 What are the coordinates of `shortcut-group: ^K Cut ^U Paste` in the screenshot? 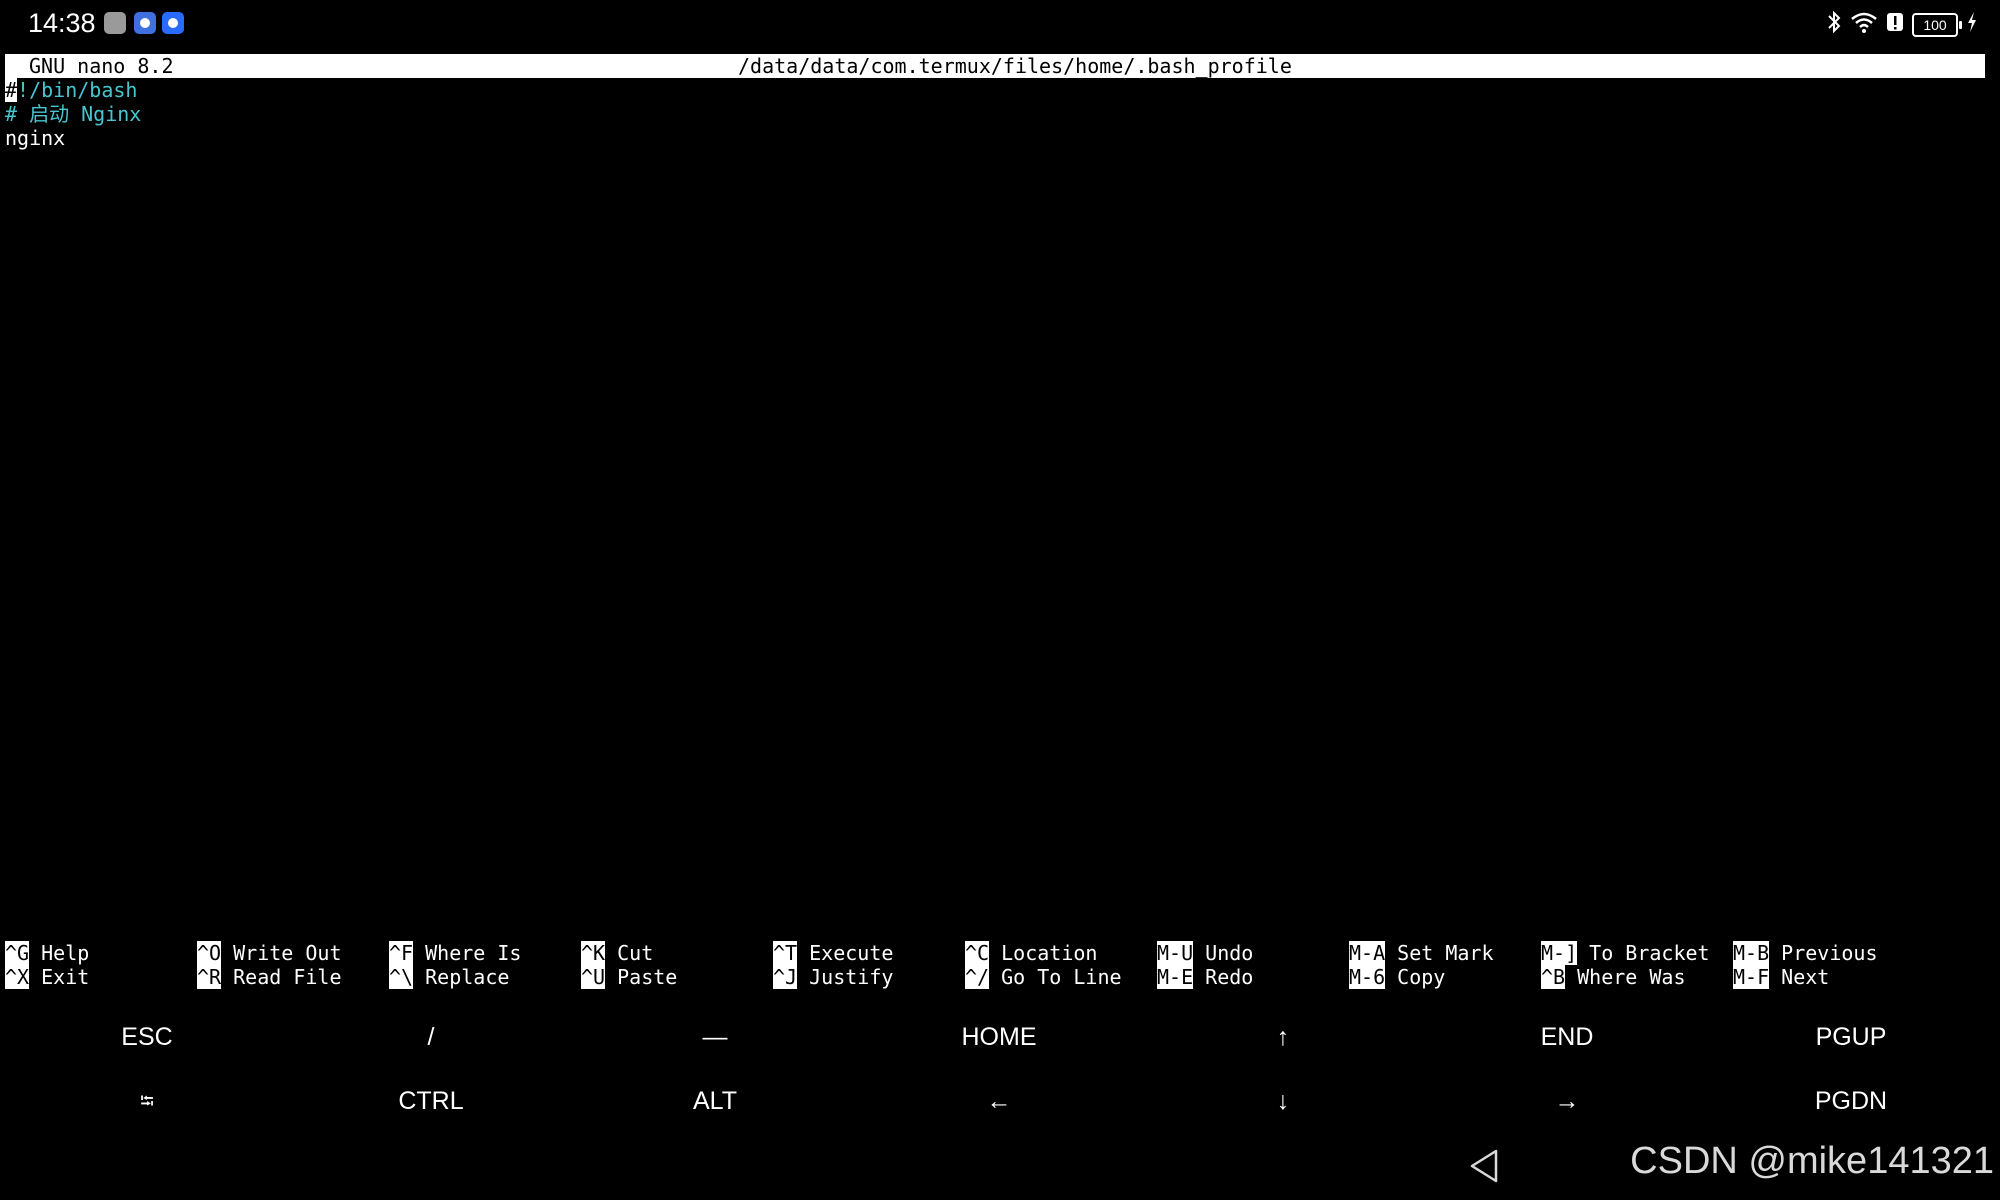 It's located at (677, 965).